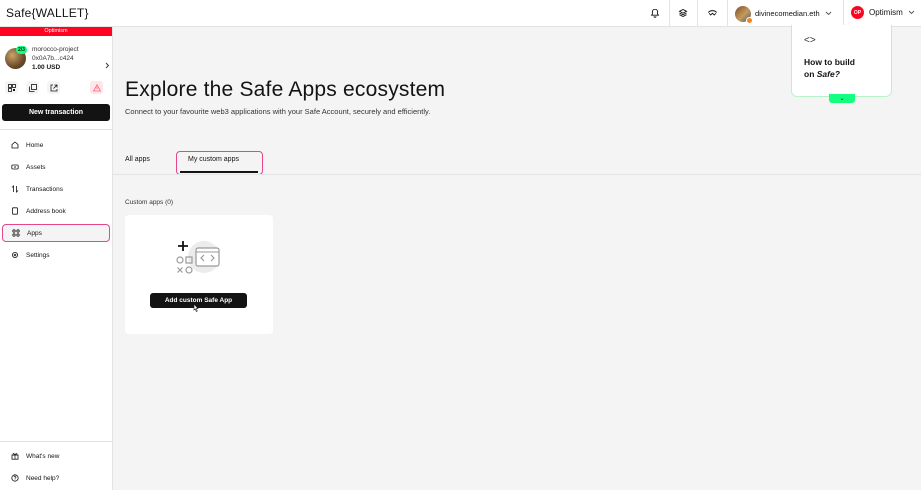  I want to click on promo-text-prefix: on, so click(810, 73).